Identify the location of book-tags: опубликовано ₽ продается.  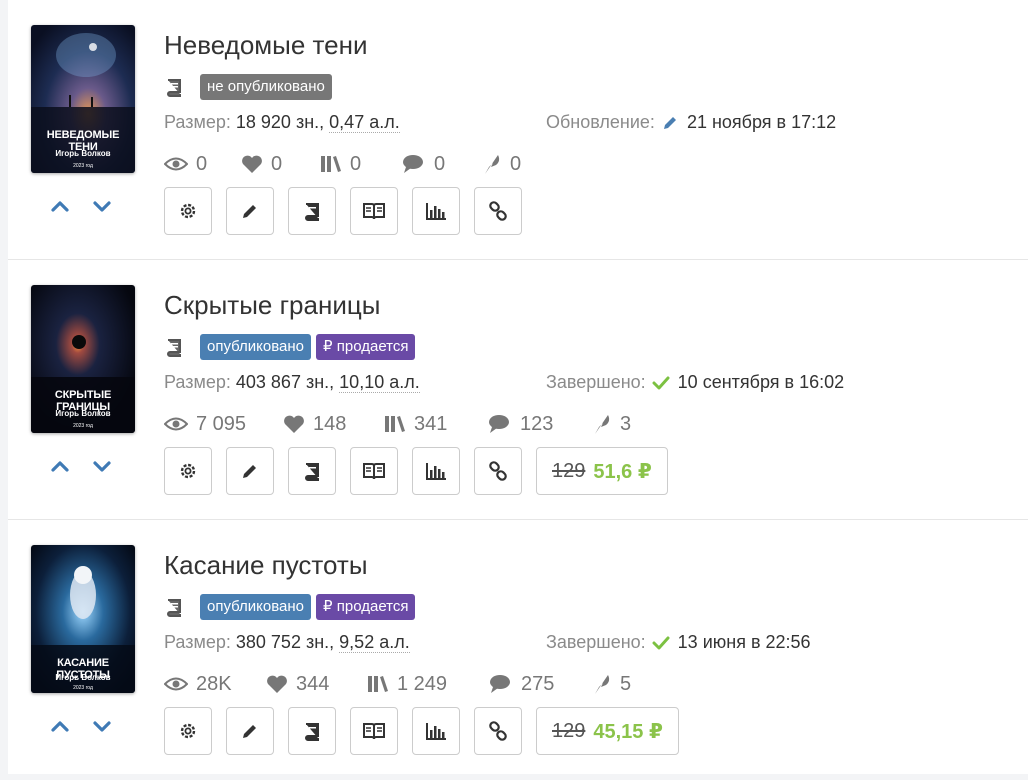
(292, 607).